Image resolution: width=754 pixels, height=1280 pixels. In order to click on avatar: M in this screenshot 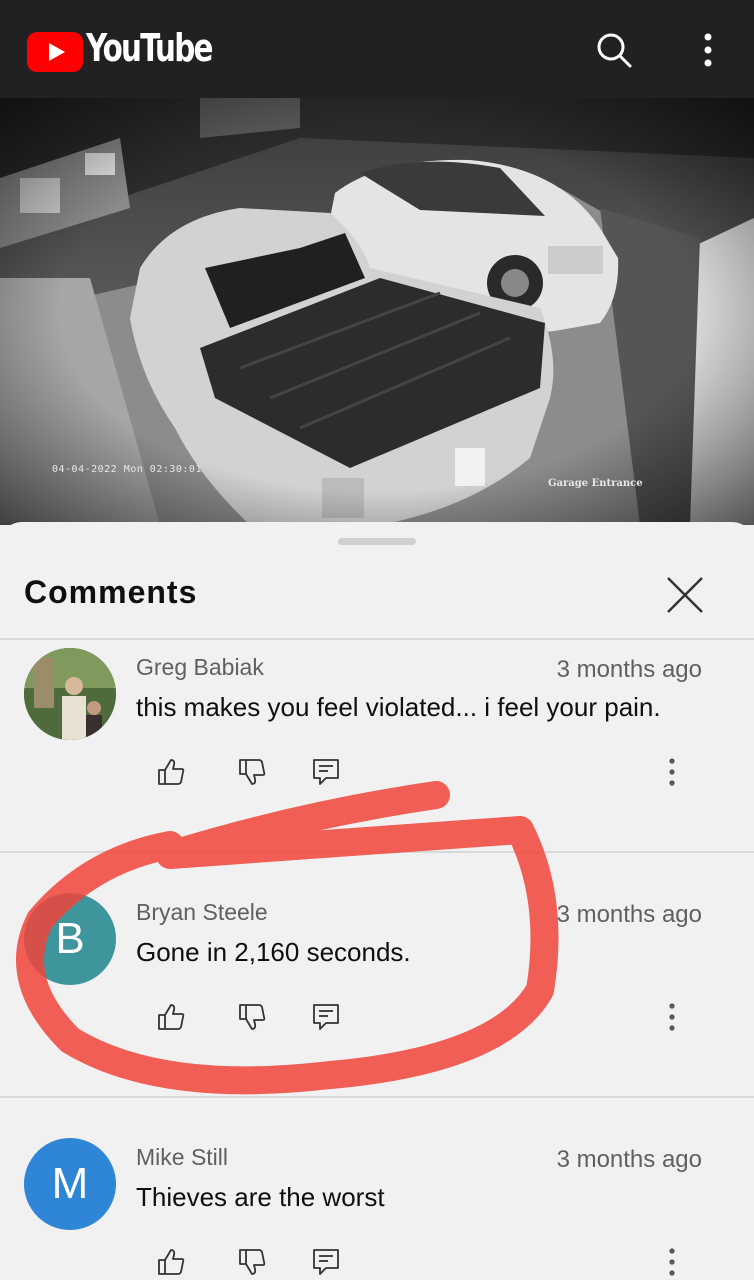, I will do `click(70, 1184)`.